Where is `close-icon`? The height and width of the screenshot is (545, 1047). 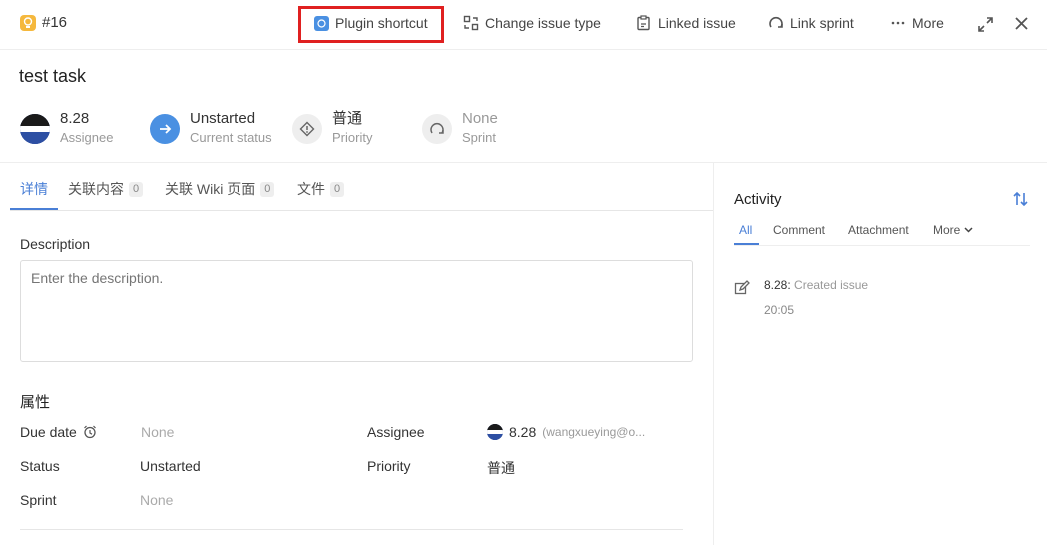
close-icon is located at coordinates (1021, 23).